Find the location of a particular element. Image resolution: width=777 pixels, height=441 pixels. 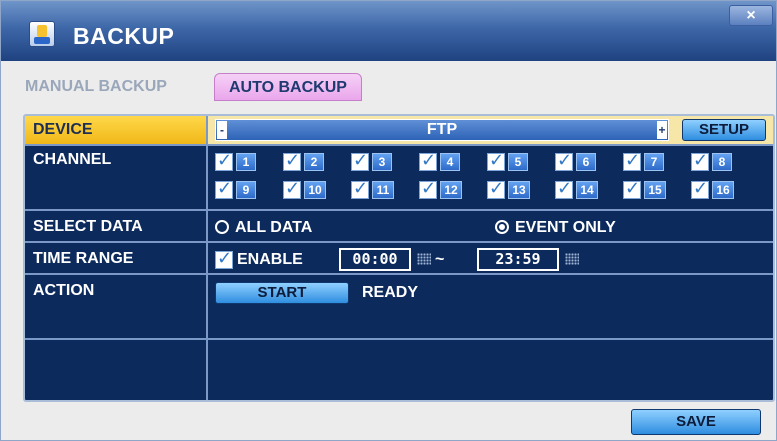

channel-number: 8 is located at coordinates (722, 162).